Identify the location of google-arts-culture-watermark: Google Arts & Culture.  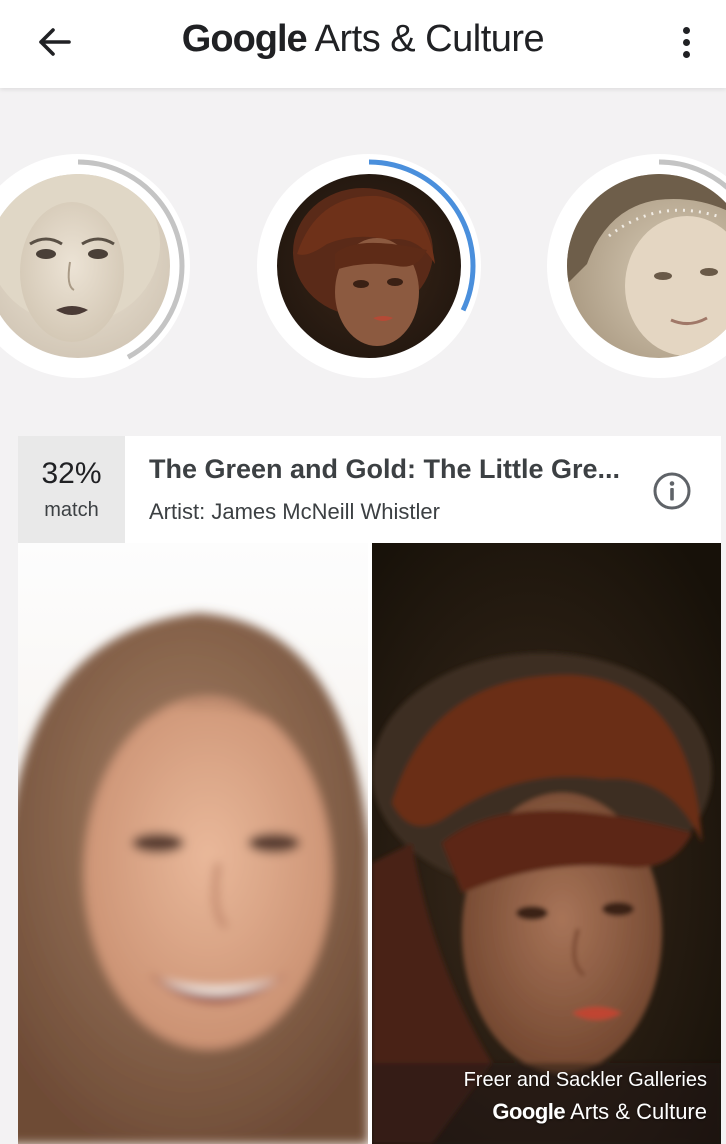
(599, 1112).